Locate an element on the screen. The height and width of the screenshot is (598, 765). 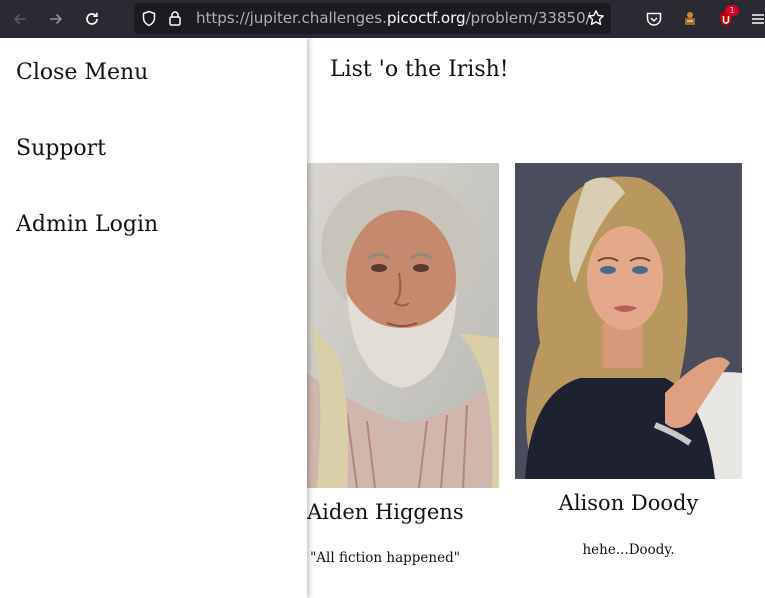
hamburger-menu-icon is located at coordinates (755, 19).